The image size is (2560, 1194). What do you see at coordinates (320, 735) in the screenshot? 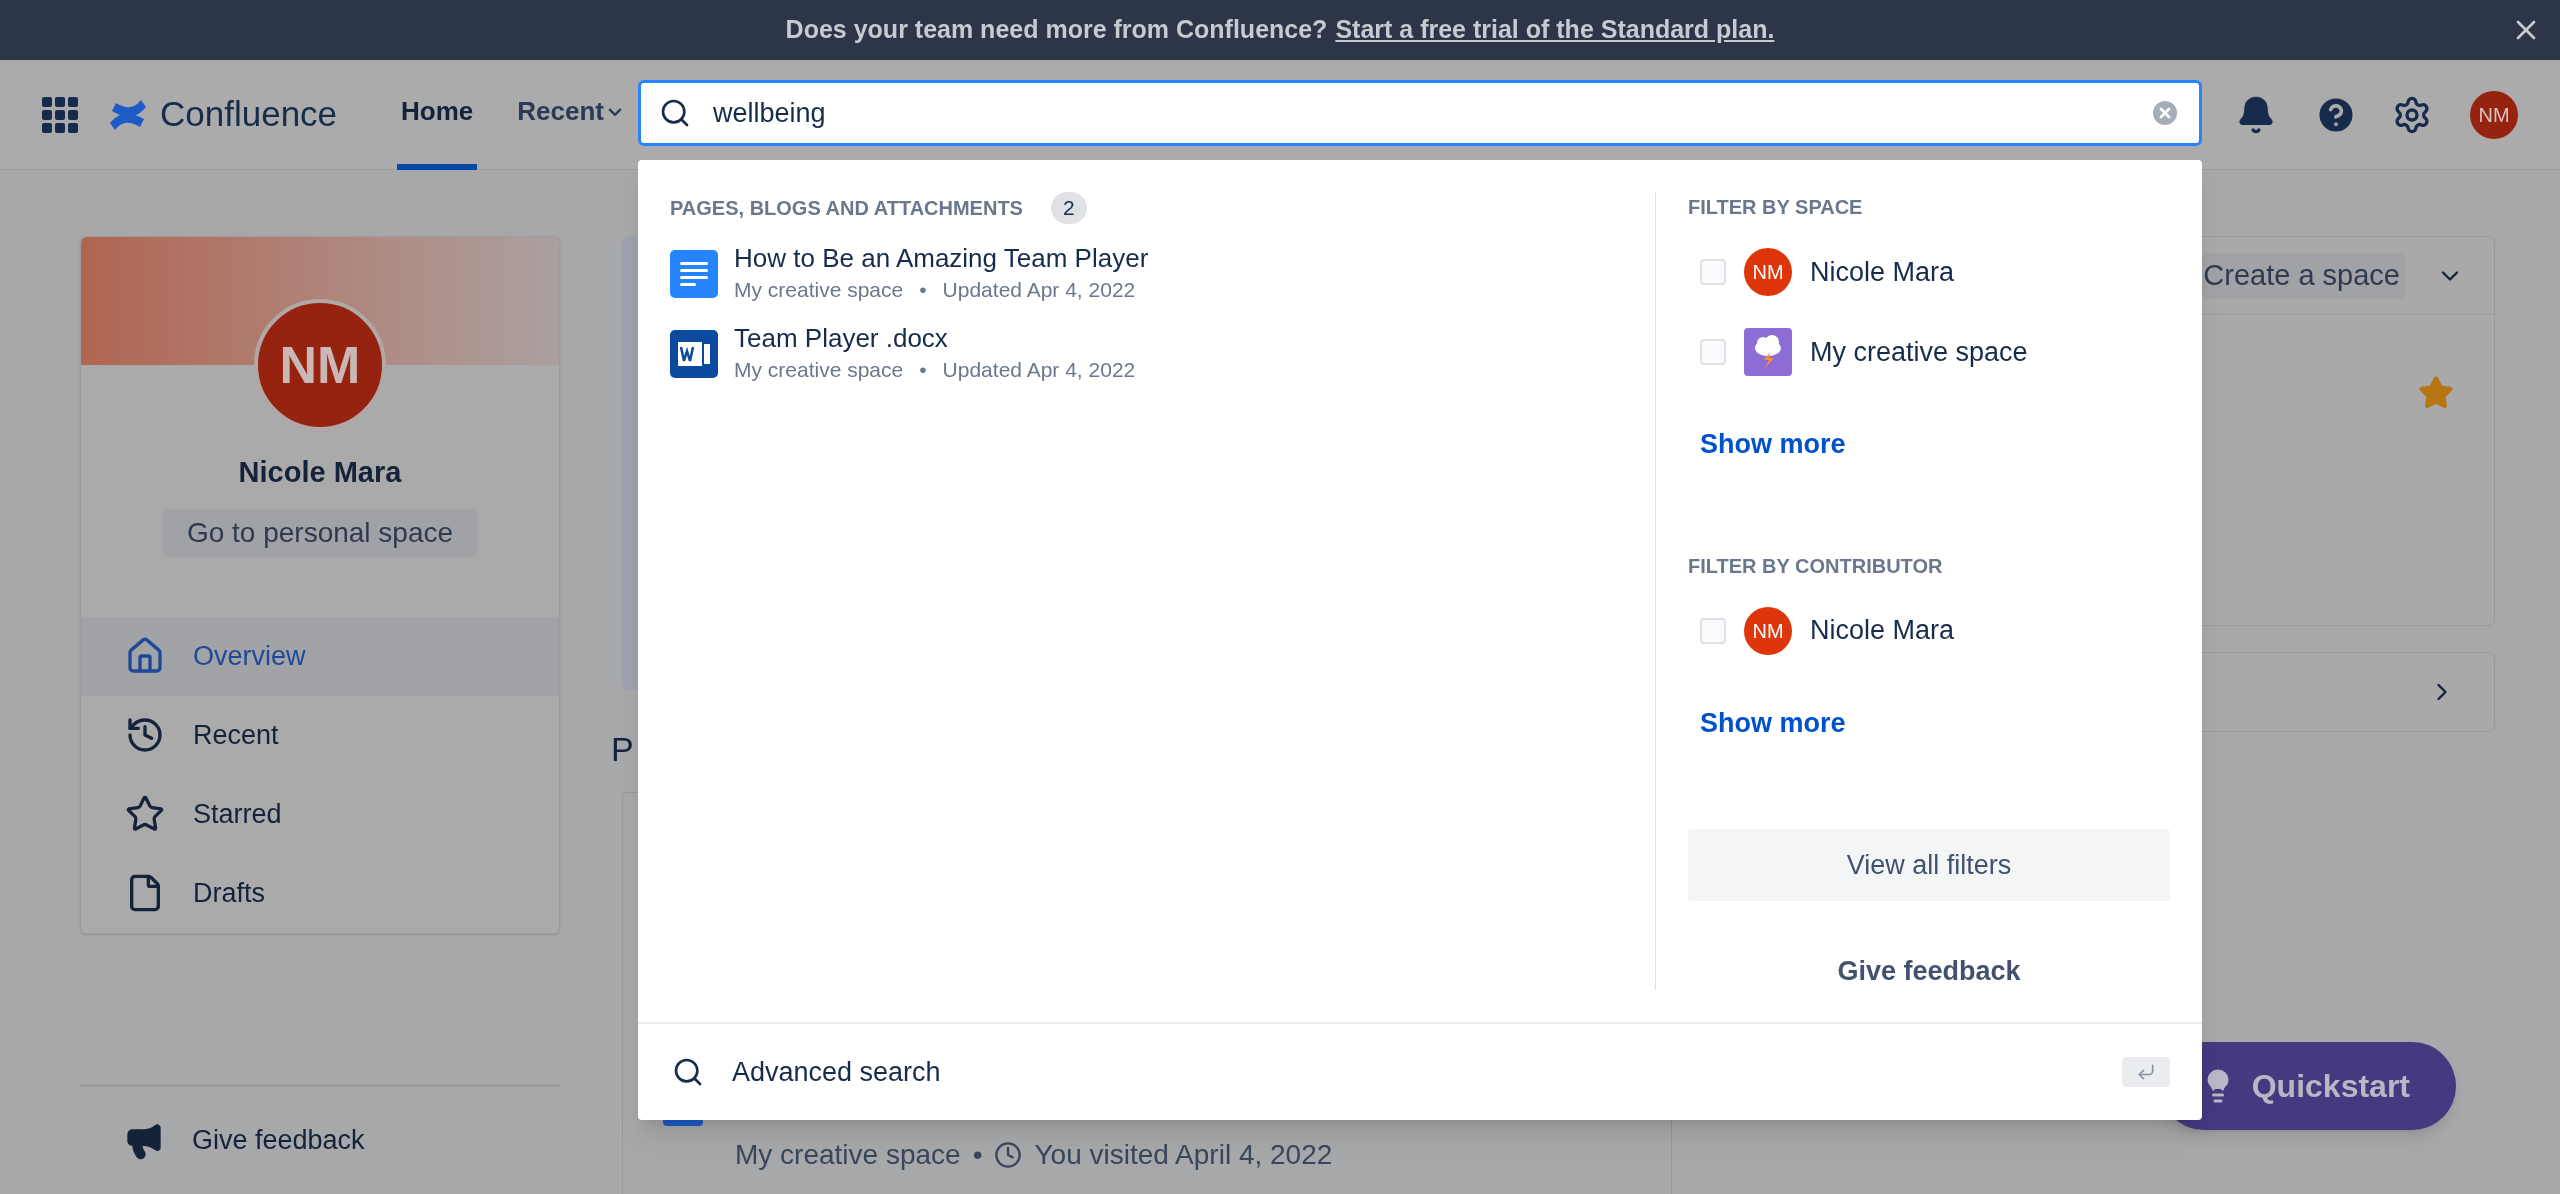
I see `sidebar-item: Recent` at bounding box center [320, 735].